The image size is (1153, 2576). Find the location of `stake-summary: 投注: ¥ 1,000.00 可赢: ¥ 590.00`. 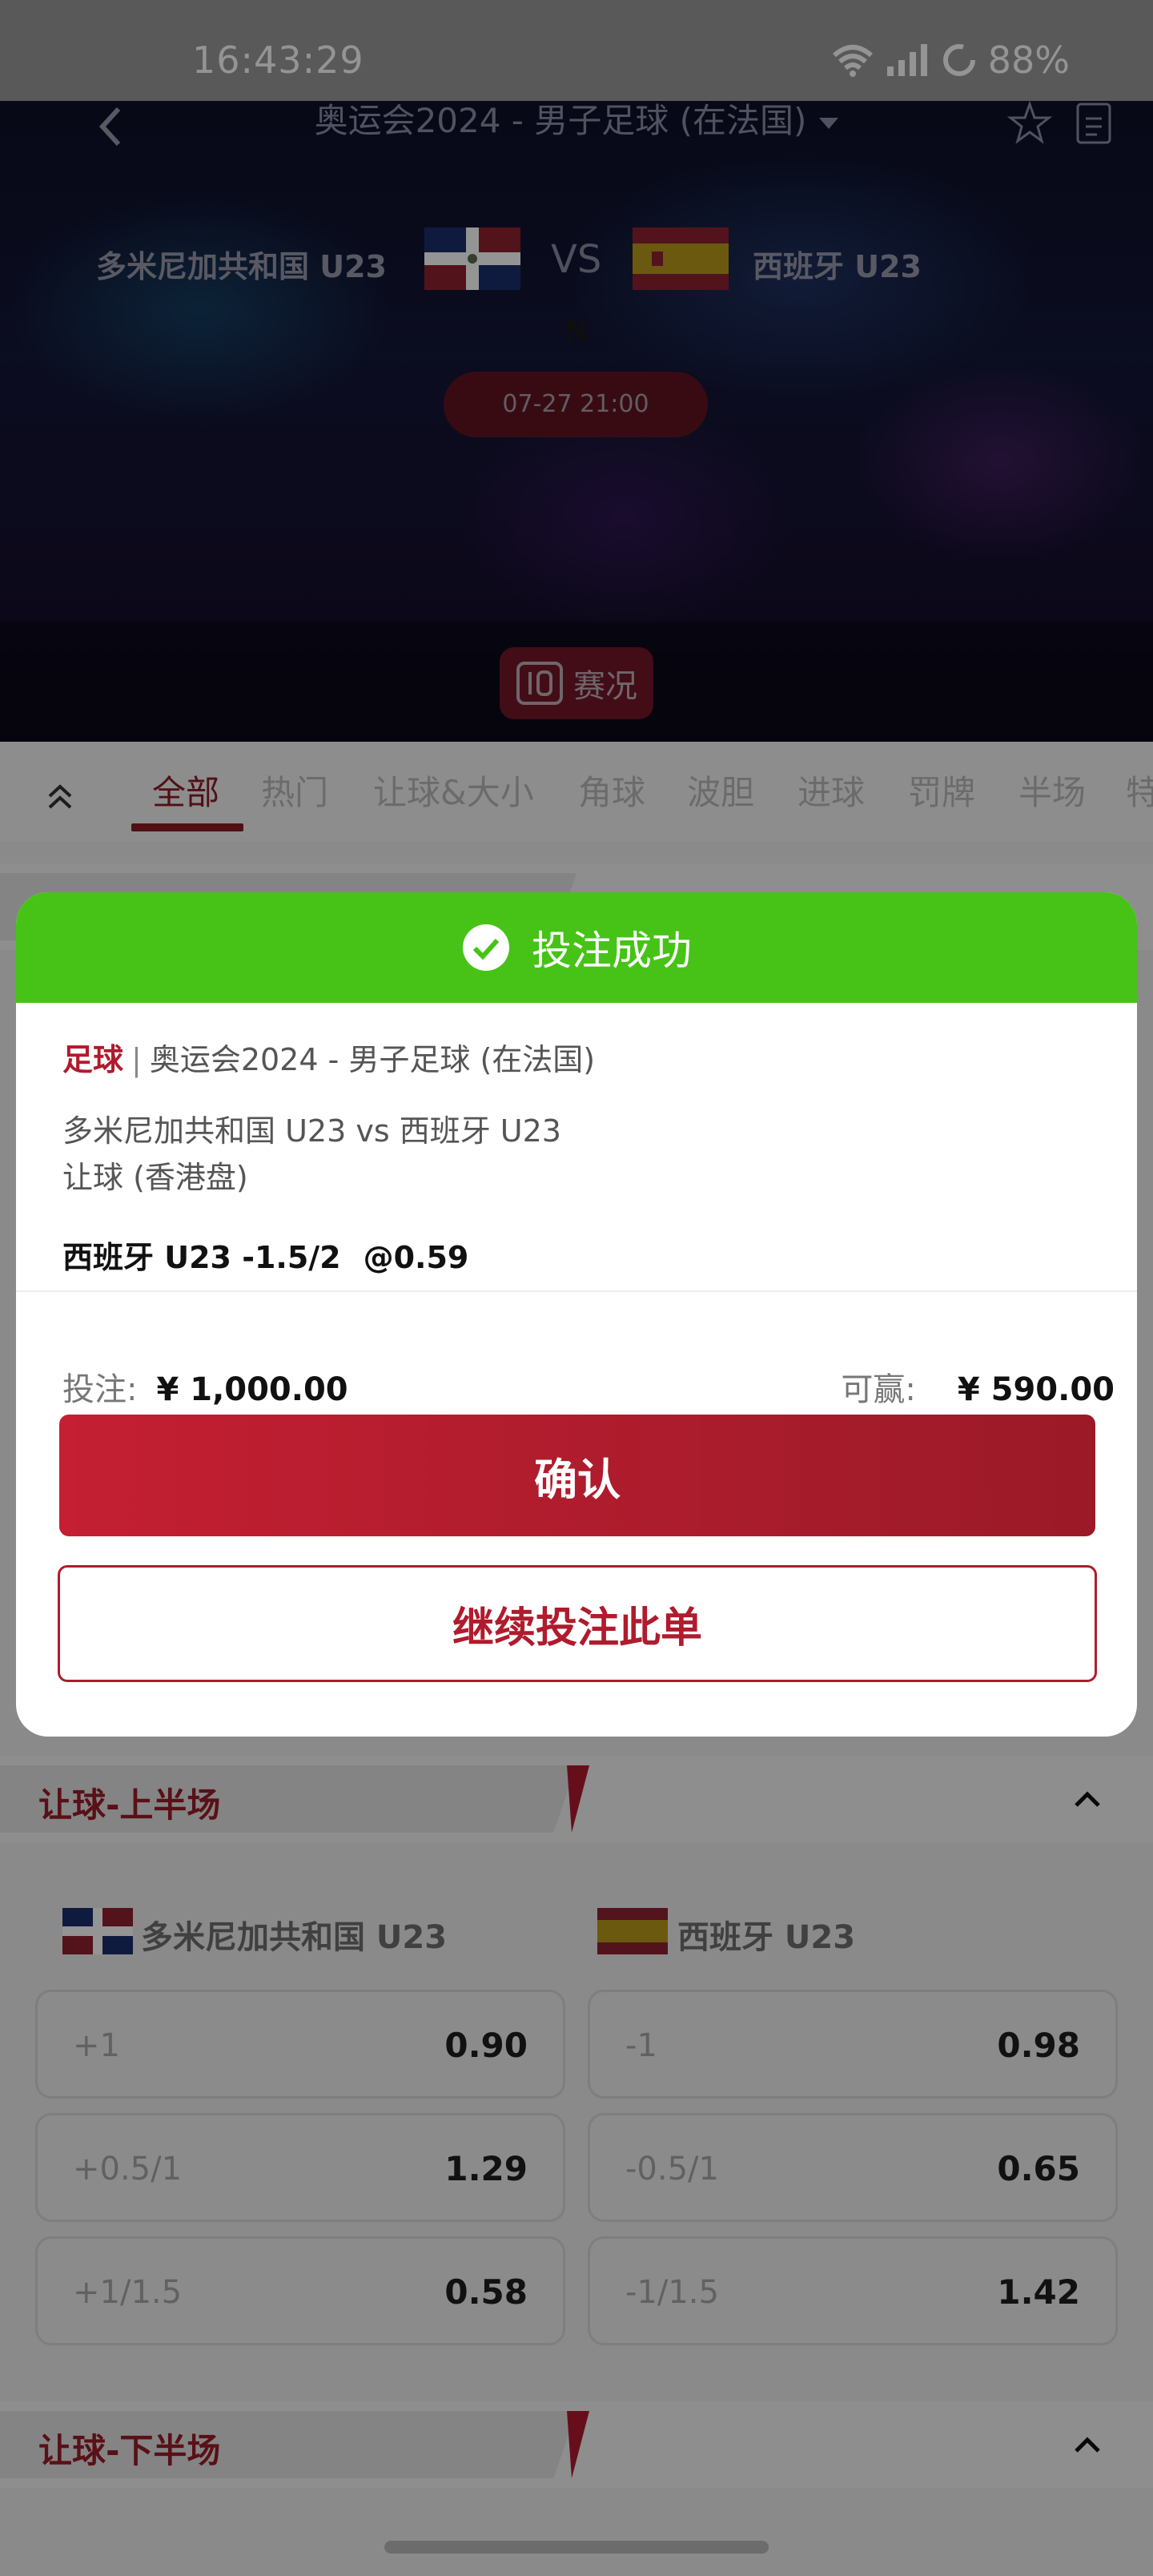

stake-summary: 投注: ¥ 1,000.00 可赢: ¥ 590.00 is located at coordinates (588, 1386).